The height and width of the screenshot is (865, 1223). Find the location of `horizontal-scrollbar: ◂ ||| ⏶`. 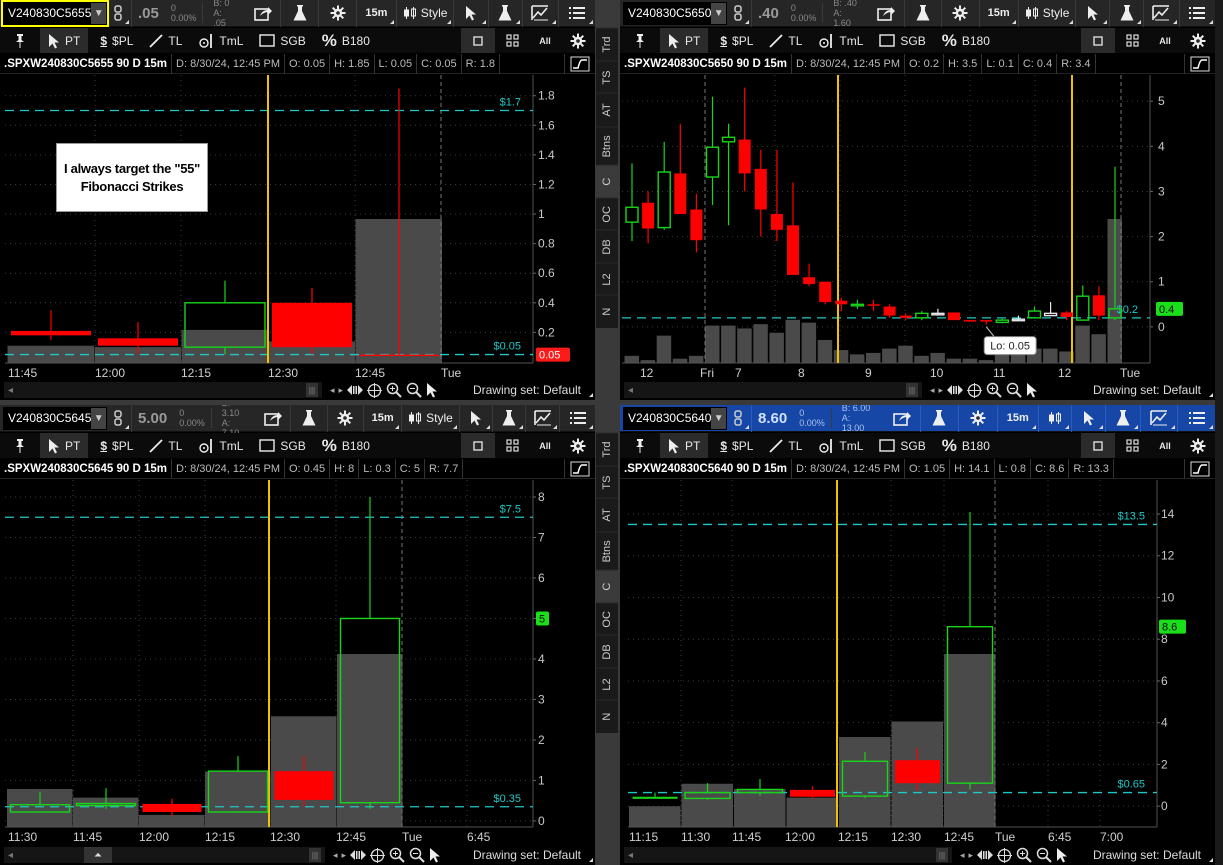

horizontal-scrollbar: ◂ ||| ⏶ is located at coordinates (164, 855).